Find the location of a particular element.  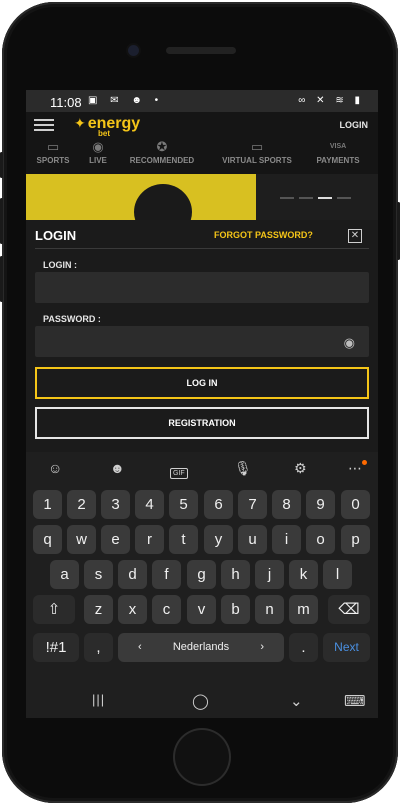

backspace-key: ⌫ is located at coordinates (349, 609).